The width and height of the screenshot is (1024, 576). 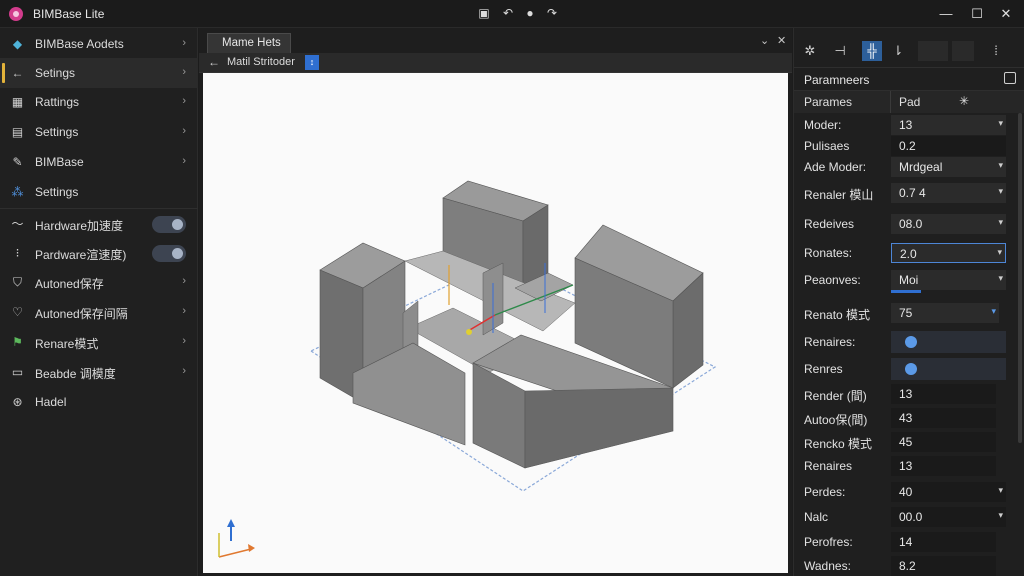 I want to click on sidebar-item-beabde: ▭ Beabde 调模度 ›, so click(x=99, y=372).